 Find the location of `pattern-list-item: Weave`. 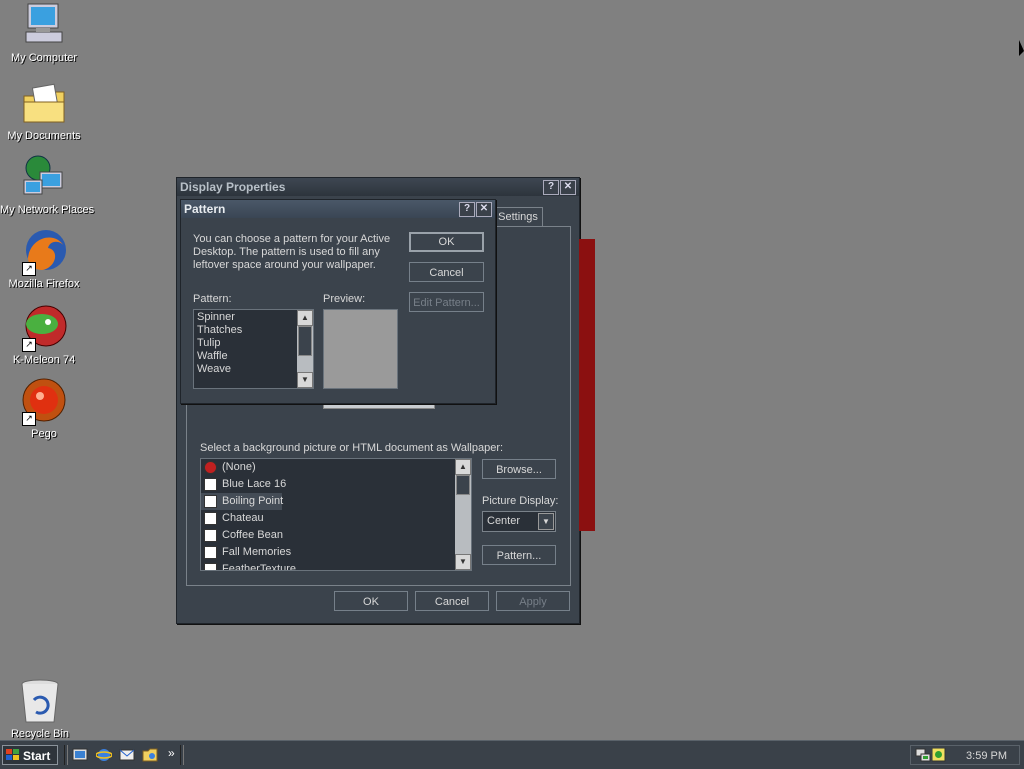

pattern-list-item: Weave is located at coordinates (253, 369).